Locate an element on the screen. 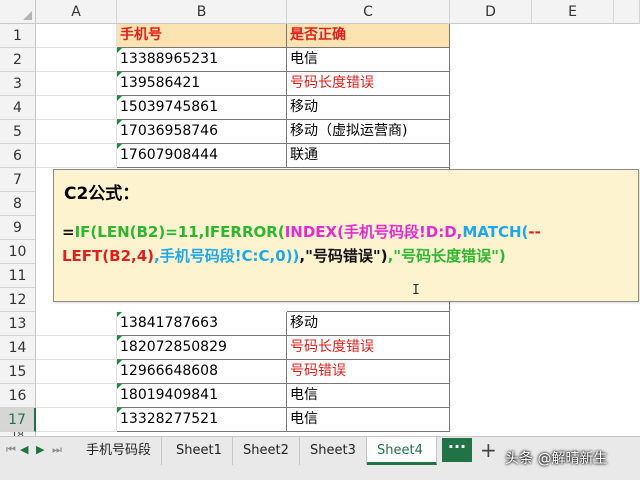 This screenshot has height=480, width=640. cell-a15 is located at coordinates (76, 372).